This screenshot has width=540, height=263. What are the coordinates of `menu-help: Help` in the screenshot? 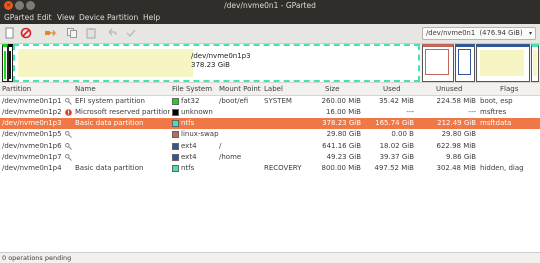 It's located at (151, 17).